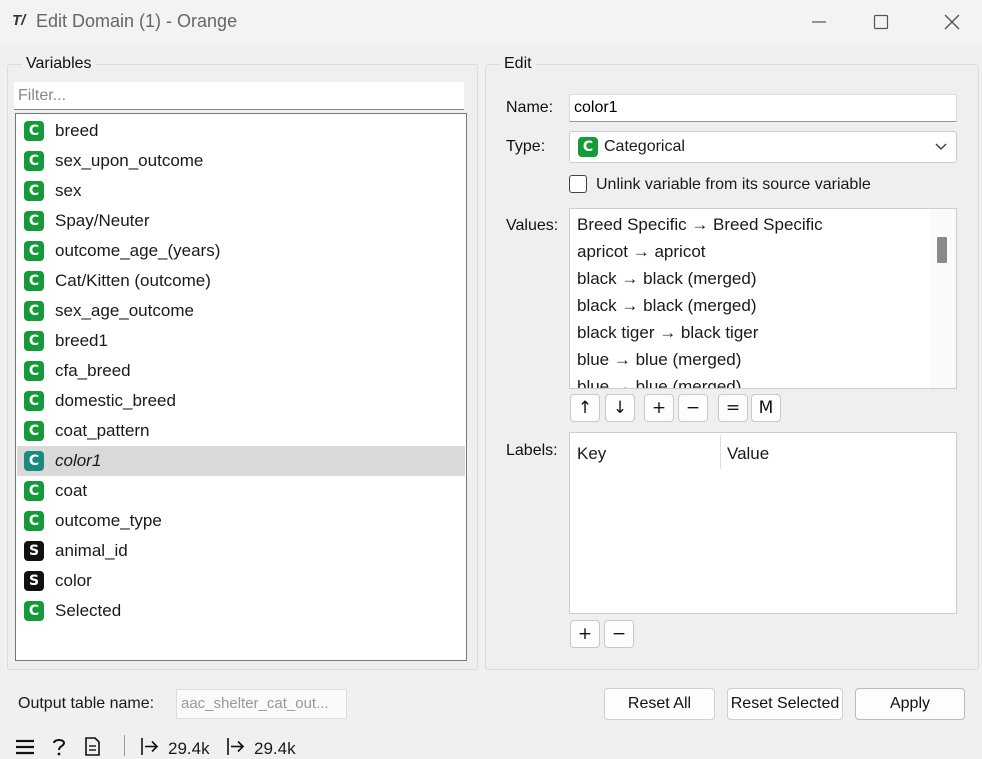 This screenshot has height=759, width=982. I want to click on variable-name: animal_id, so click(91, 550).